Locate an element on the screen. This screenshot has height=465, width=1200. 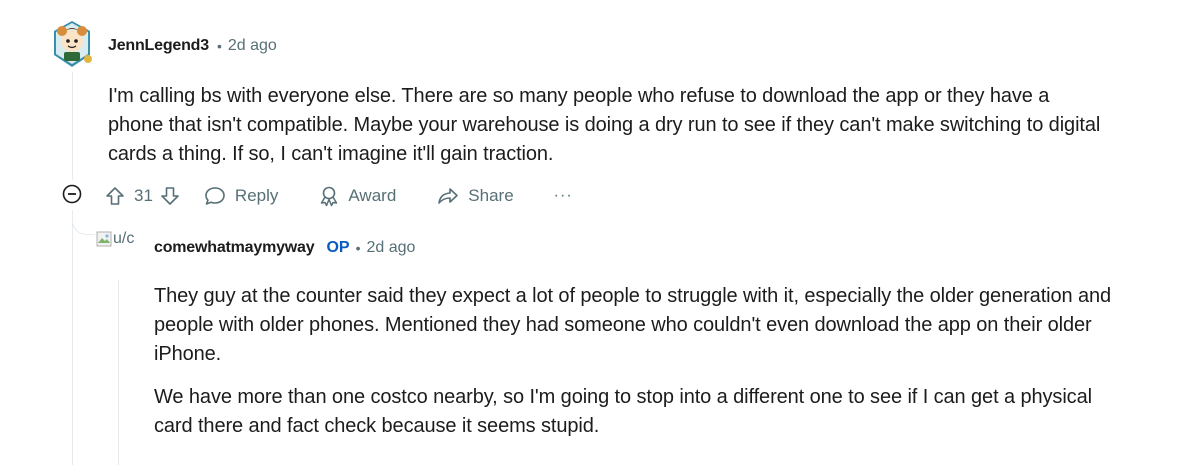
thread-line-reply is located at coordinates (118, 372).